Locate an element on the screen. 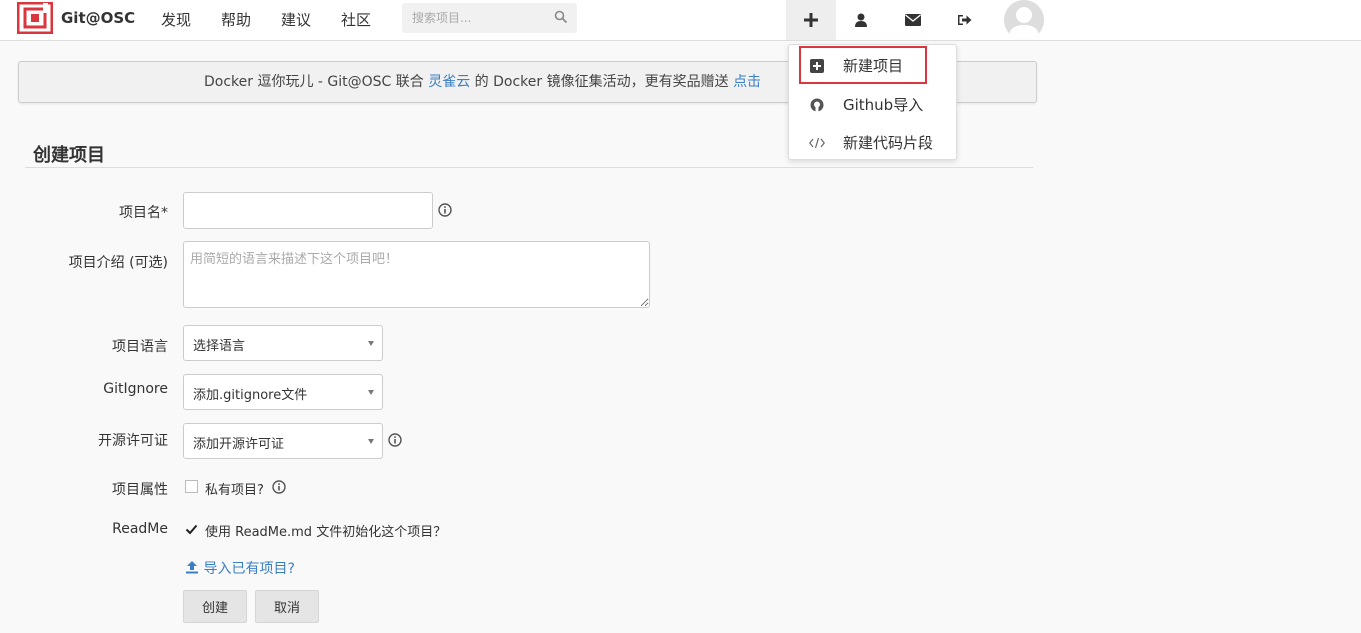 The image size is (1361, 633). default-avatar-icon is located at coordinates (1024, 20).